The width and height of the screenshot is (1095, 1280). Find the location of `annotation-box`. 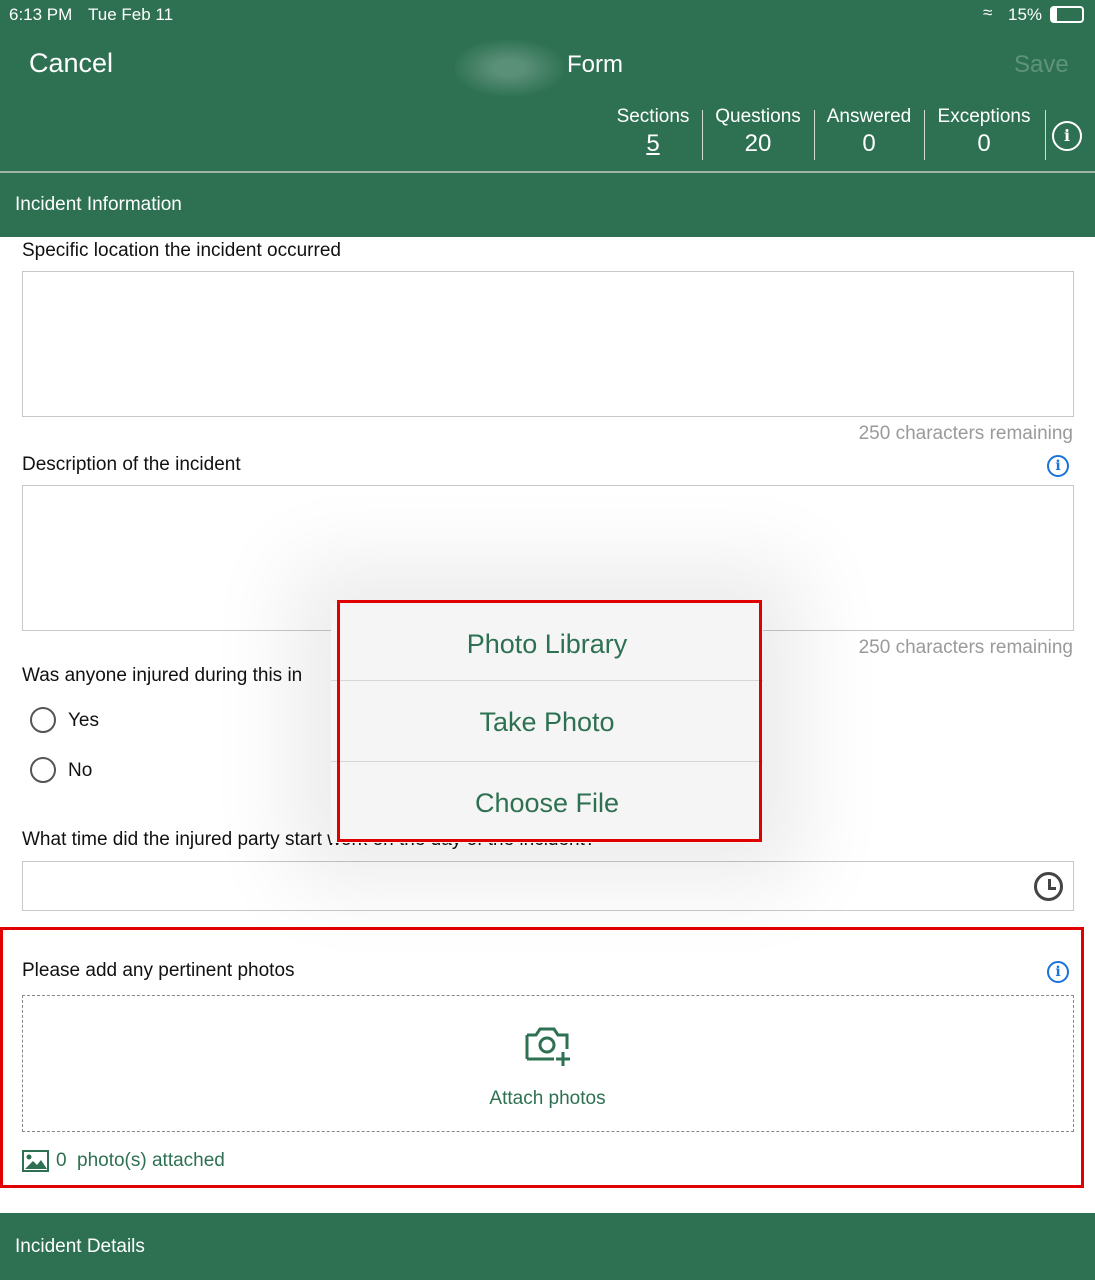

annotation-box is located at coordinates (549, 721).